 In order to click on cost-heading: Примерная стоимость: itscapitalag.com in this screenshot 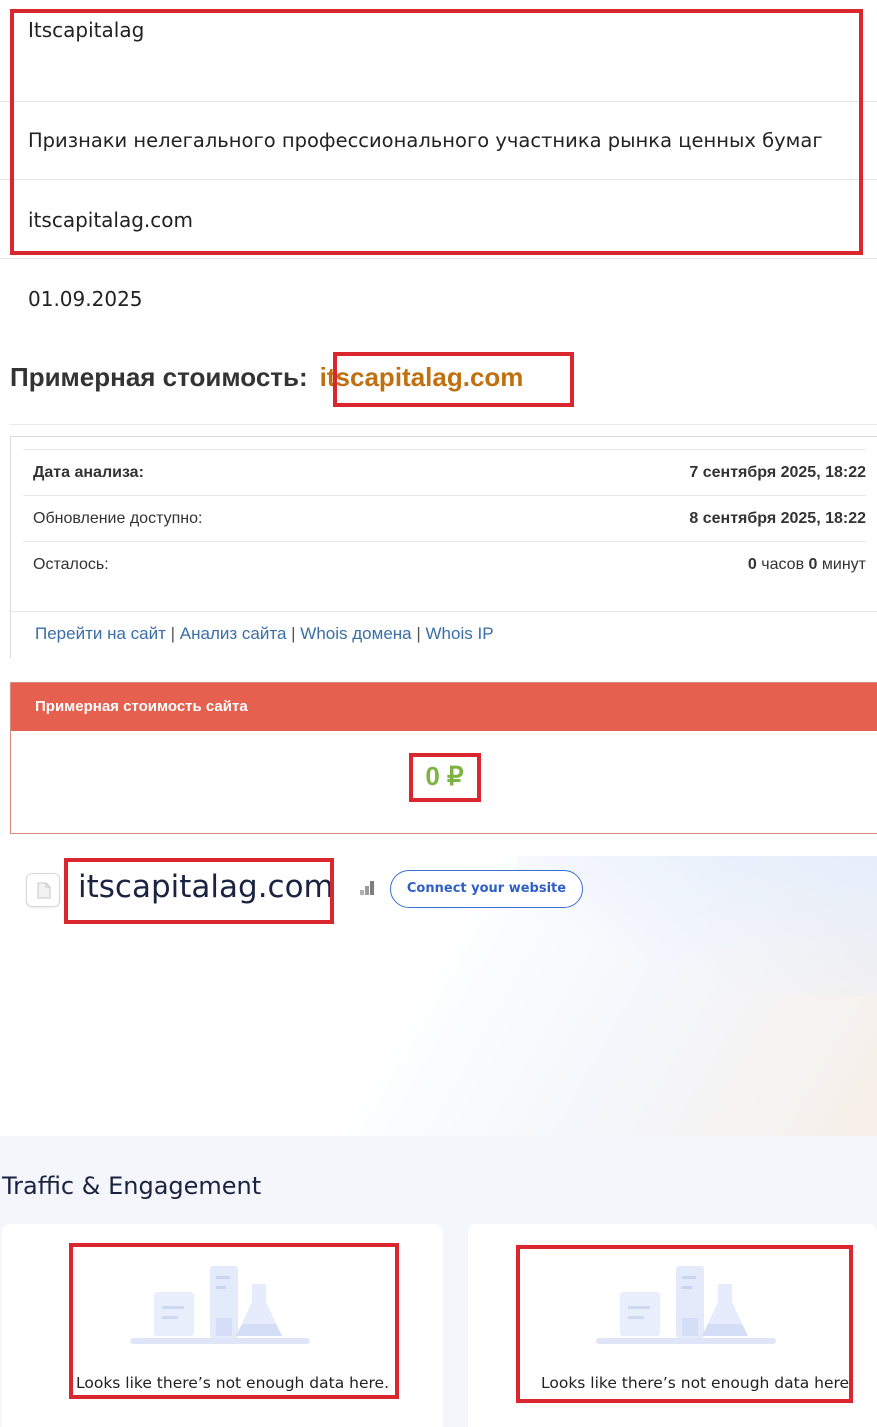, I will do `click(266, 377)`.